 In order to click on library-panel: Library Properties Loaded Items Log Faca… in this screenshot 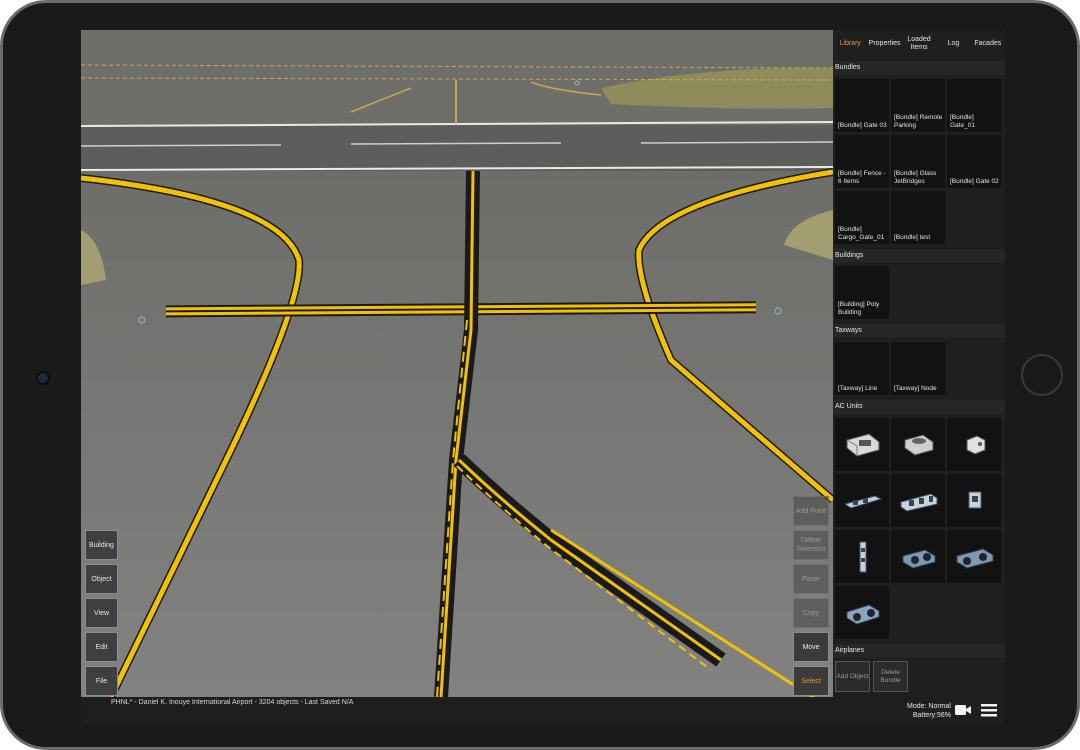, I will do `click(919, 377)`.